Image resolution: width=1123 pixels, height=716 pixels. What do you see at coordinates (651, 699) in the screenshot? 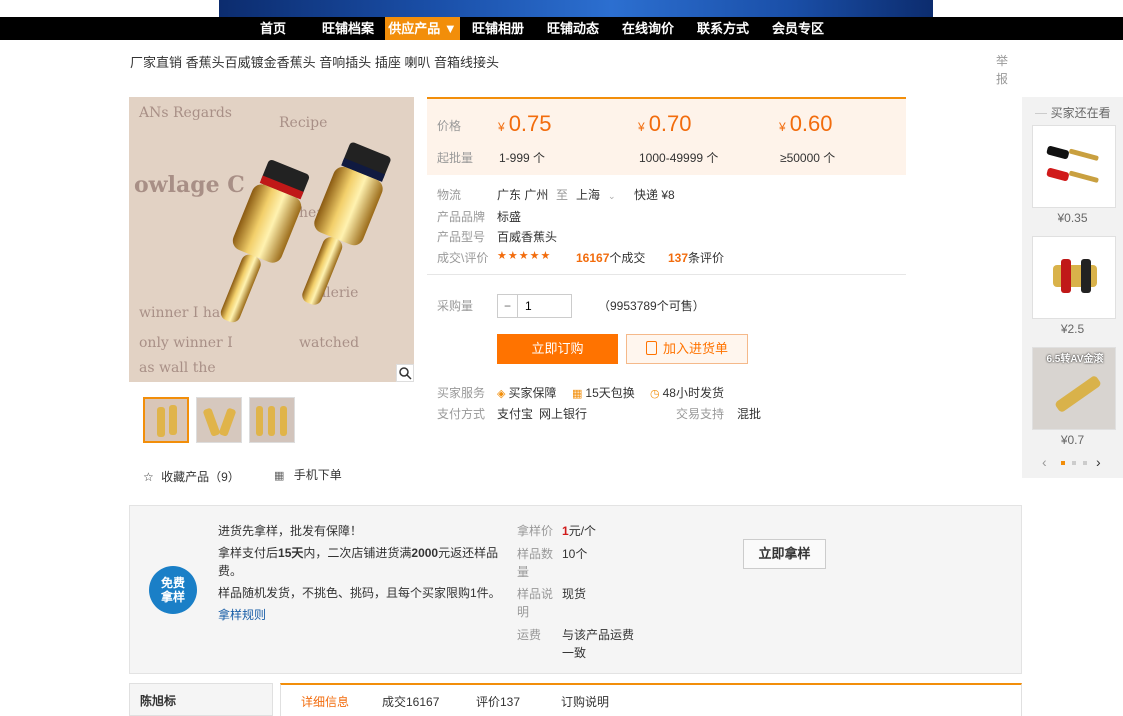
I see `detail-tabs: 详细信息 成交16167 评价137 订购说明` at bounding box center [651, 699].